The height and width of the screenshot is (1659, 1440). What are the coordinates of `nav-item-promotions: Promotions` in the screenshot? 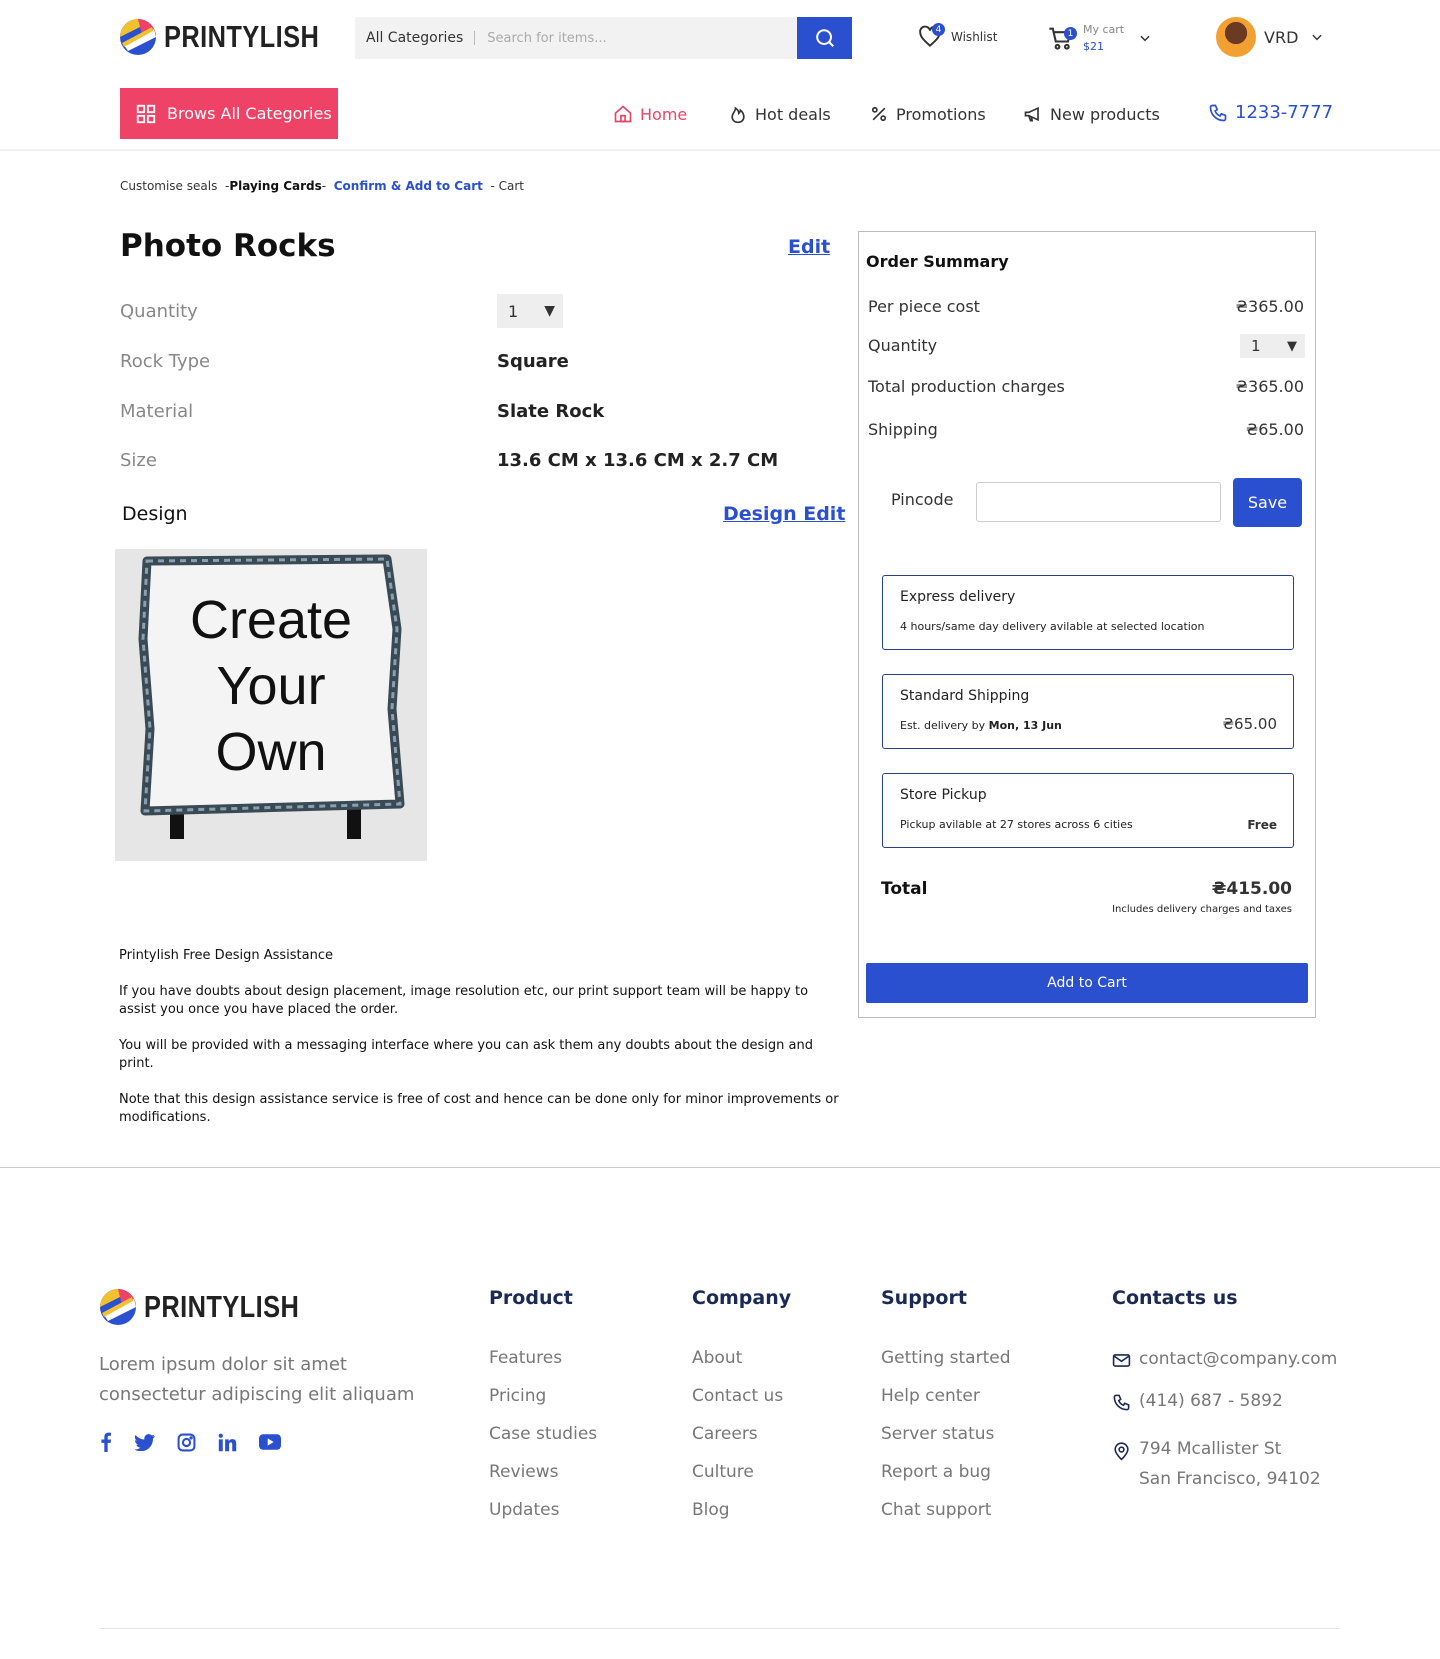 It's located at (927, 114).